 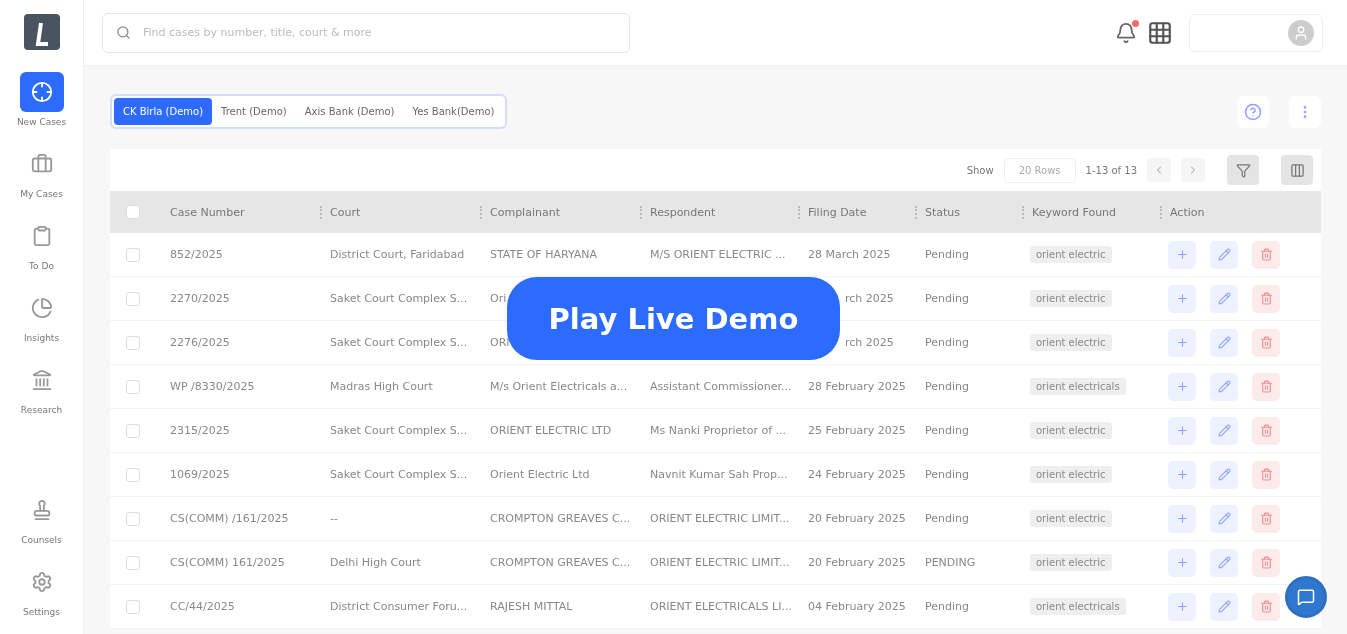 I want to click on sidebar-item: Insights, so click(x=41, y=315).